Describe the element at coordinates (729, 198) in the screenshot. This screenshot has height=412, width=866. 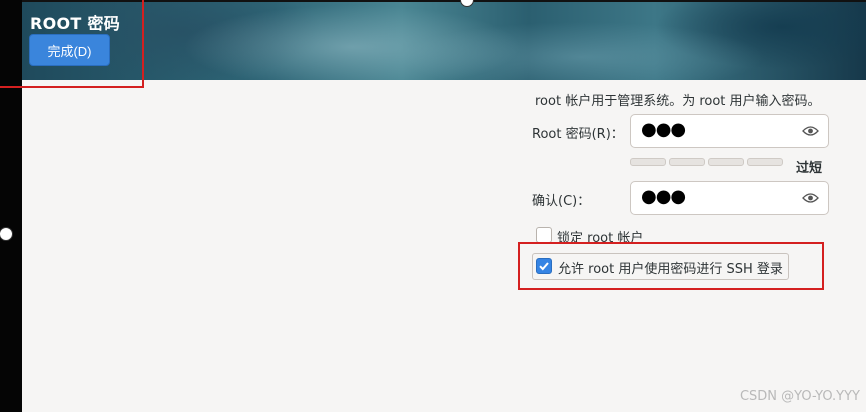
I see `confirm-input: ●●●` at that location.